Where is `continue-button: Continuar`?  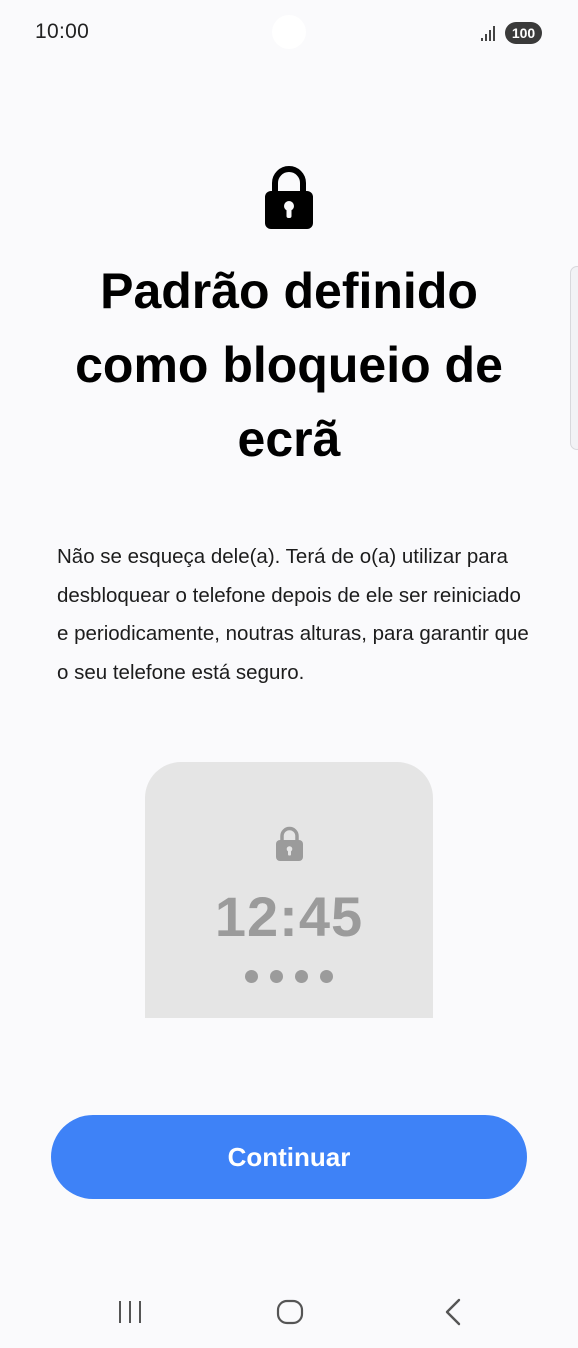 continue-button: Continuar is located at coordinates (289, 1157).